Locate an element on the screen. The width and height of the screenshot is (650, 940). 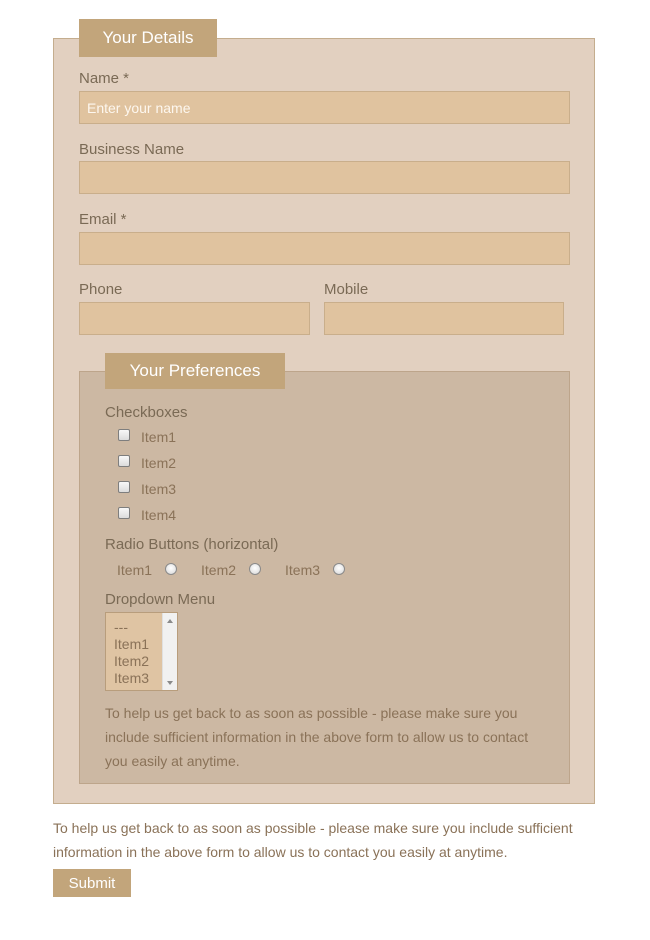
checkbox-item4-label: Item4 is located at coordinates (159, 515).